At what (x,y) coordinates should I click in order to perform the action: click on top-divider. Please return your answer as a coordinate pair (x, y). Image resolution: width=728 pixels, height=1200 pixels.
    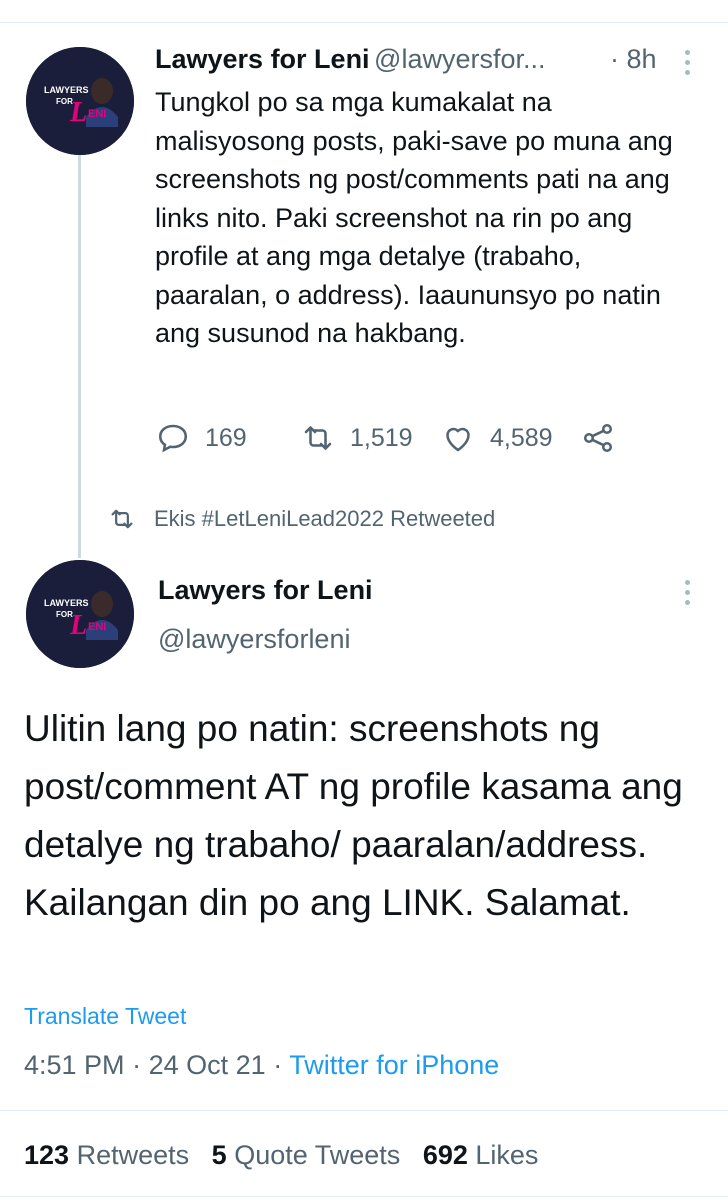
    Looking at the image, I should click on (364, 22).